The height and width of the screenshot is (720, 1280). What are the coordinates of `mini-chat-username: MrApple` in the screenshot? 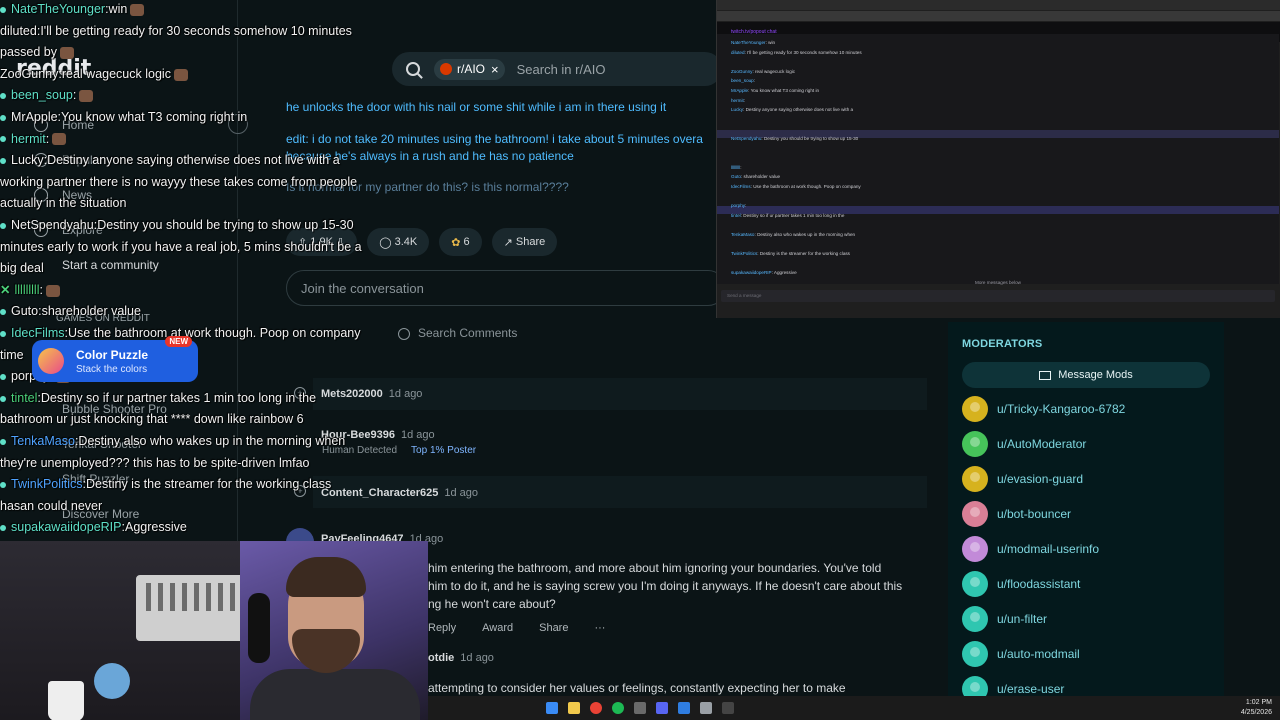 It's located at (739, 90).